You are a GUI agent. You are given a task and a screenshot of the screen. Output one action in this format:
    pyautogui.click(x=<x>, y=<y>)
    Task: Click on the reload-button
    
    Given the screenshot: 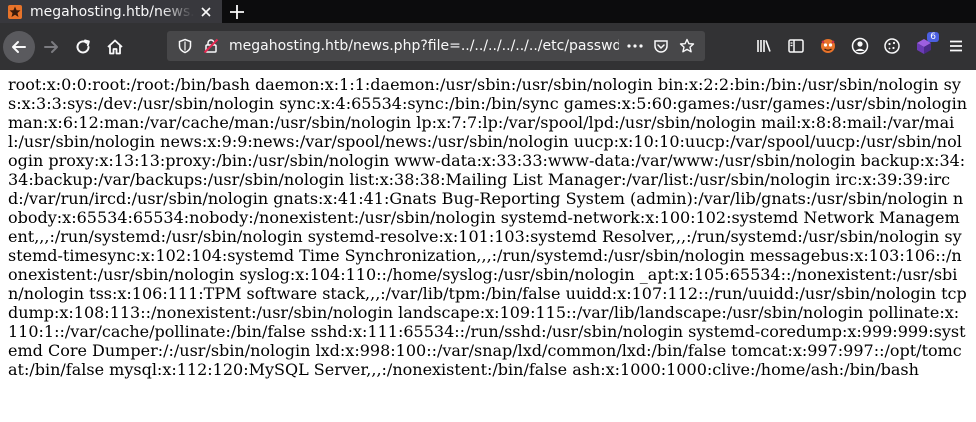 What is the action you would take?
    pyautogui.click(x=83, y=47)
    